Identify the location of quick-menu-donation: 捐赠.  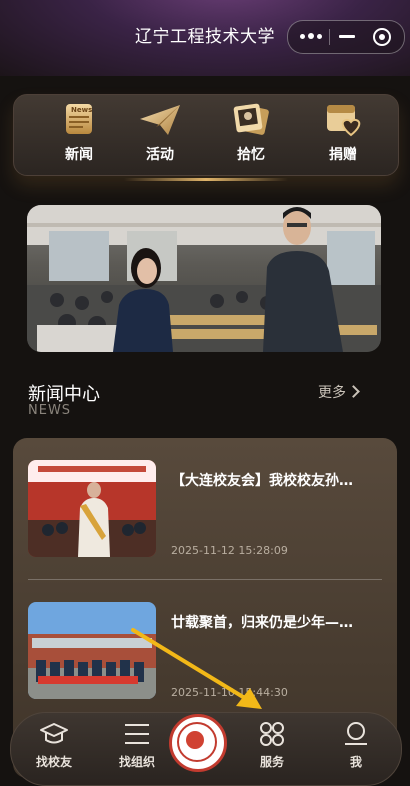
(343, 135).